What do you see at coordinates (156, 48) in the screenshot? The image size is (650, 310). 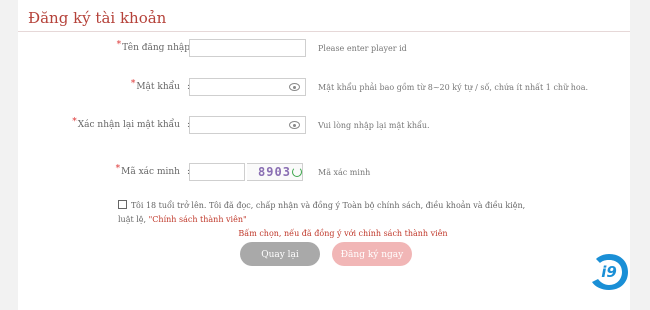 I see `username-label-text: Tên đăng nhập` at bounding box center [156, 48].